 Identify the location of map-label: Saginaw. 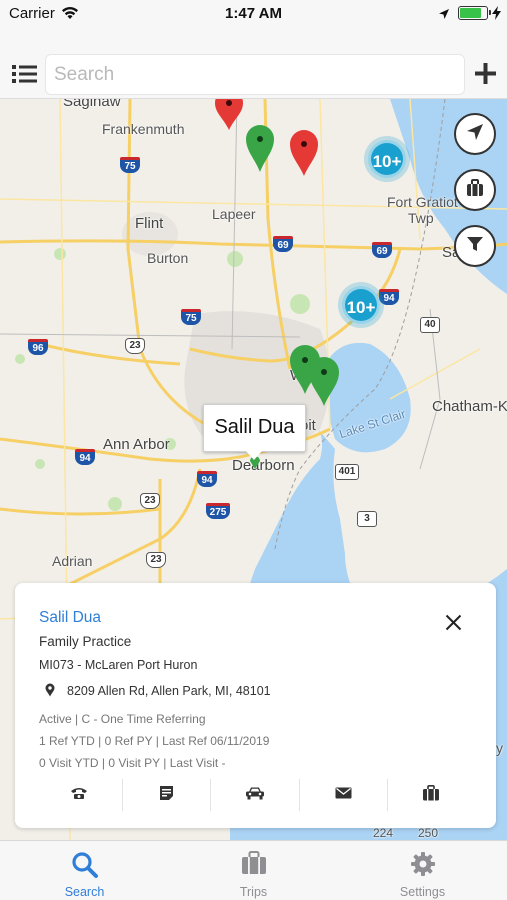
(92, 104).